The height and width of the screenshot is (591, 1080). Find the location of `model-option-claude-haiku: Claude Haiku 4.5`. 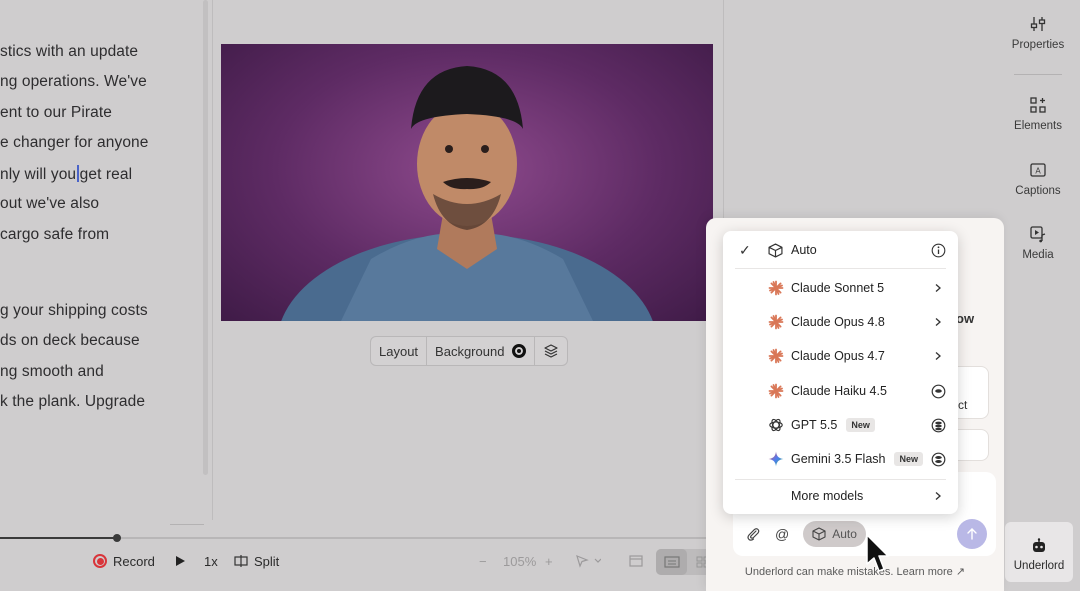

model-option-claude-haiku: Claude Haiku 4.5 is located at coordinates (840, 391).